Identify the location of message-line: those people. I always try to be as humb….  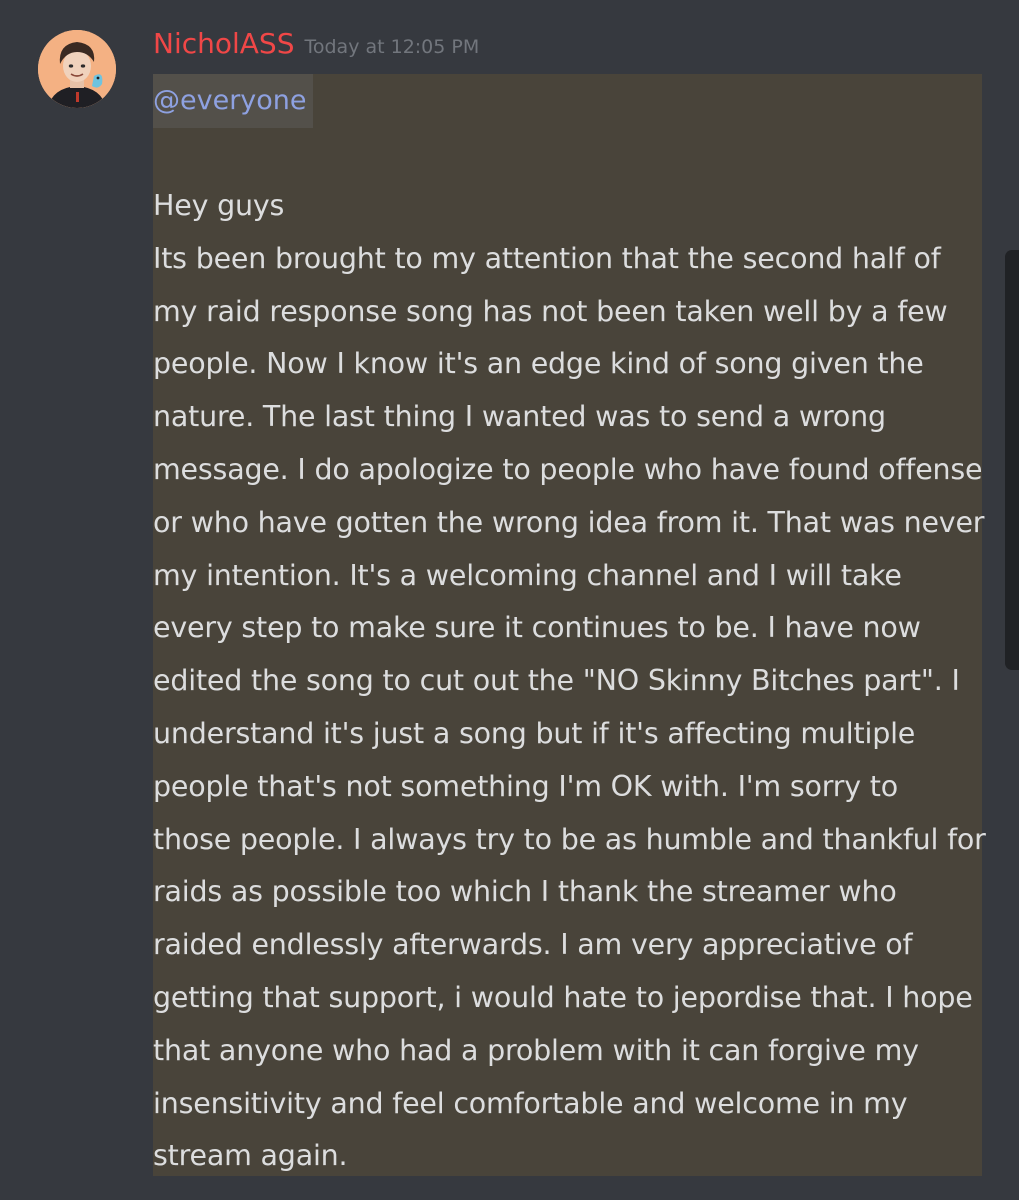
(569, 839).